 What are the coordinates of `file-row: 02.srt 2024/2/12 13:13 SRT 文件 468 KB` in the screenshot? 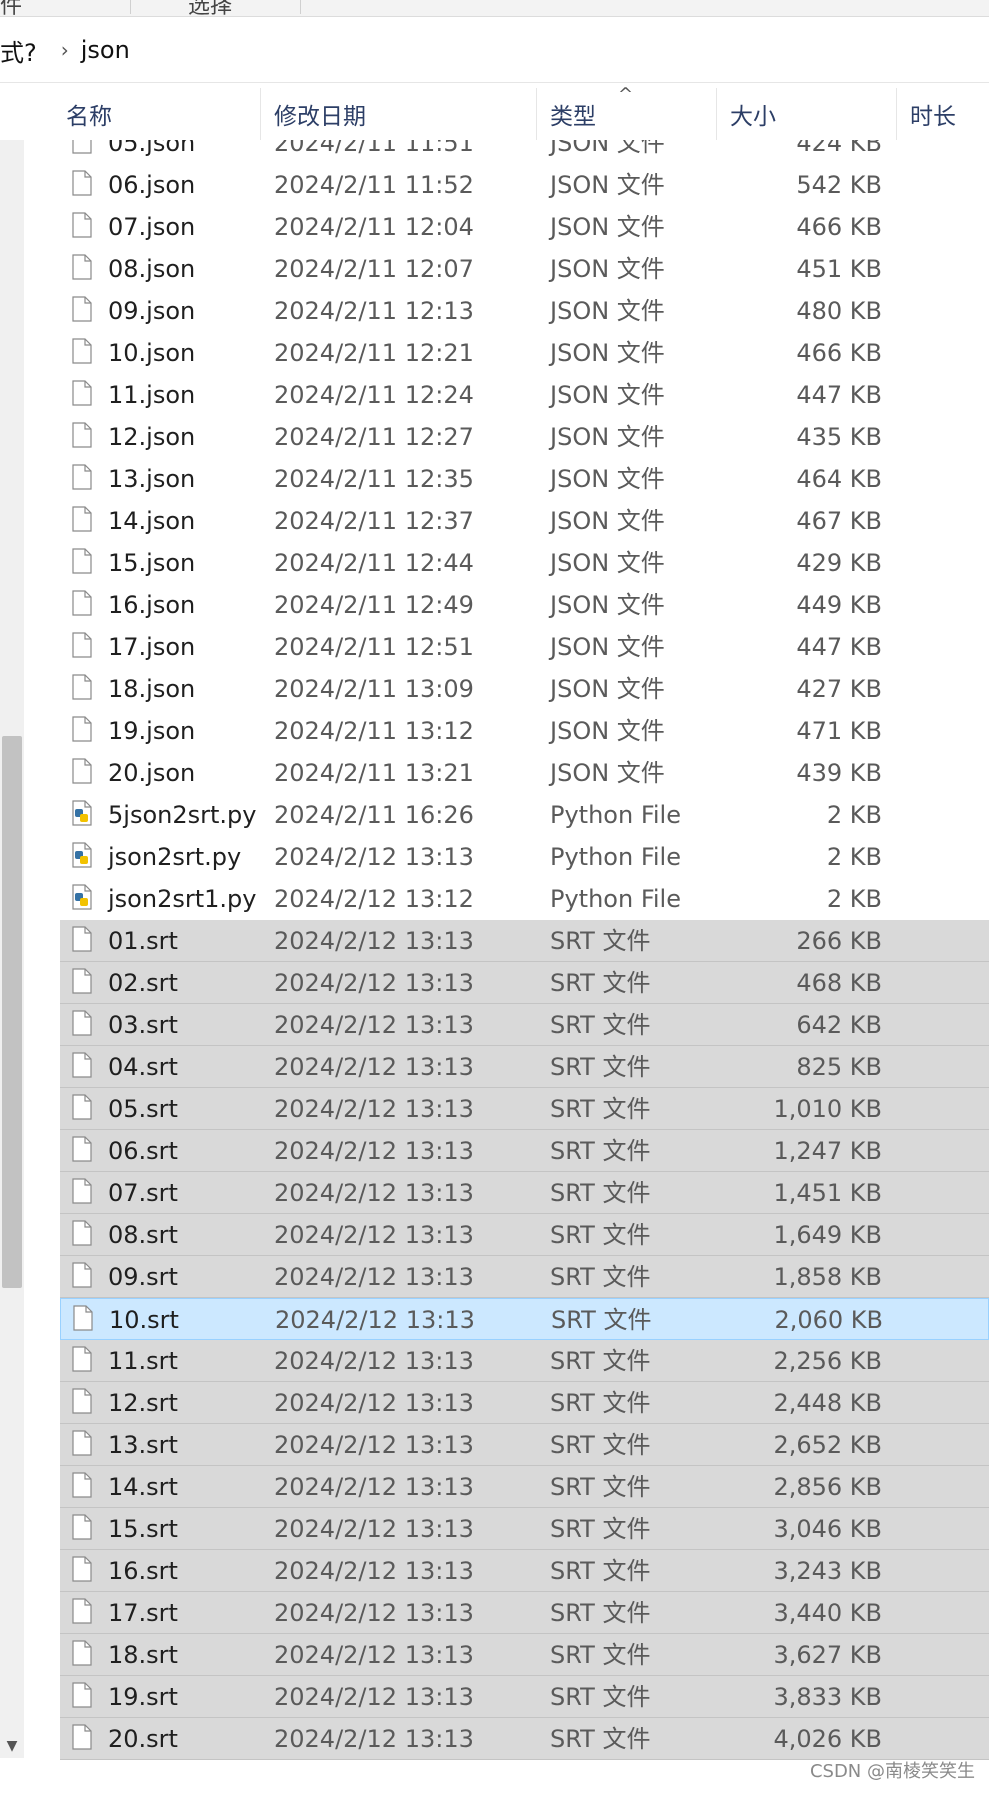 It's located at (524, 983).